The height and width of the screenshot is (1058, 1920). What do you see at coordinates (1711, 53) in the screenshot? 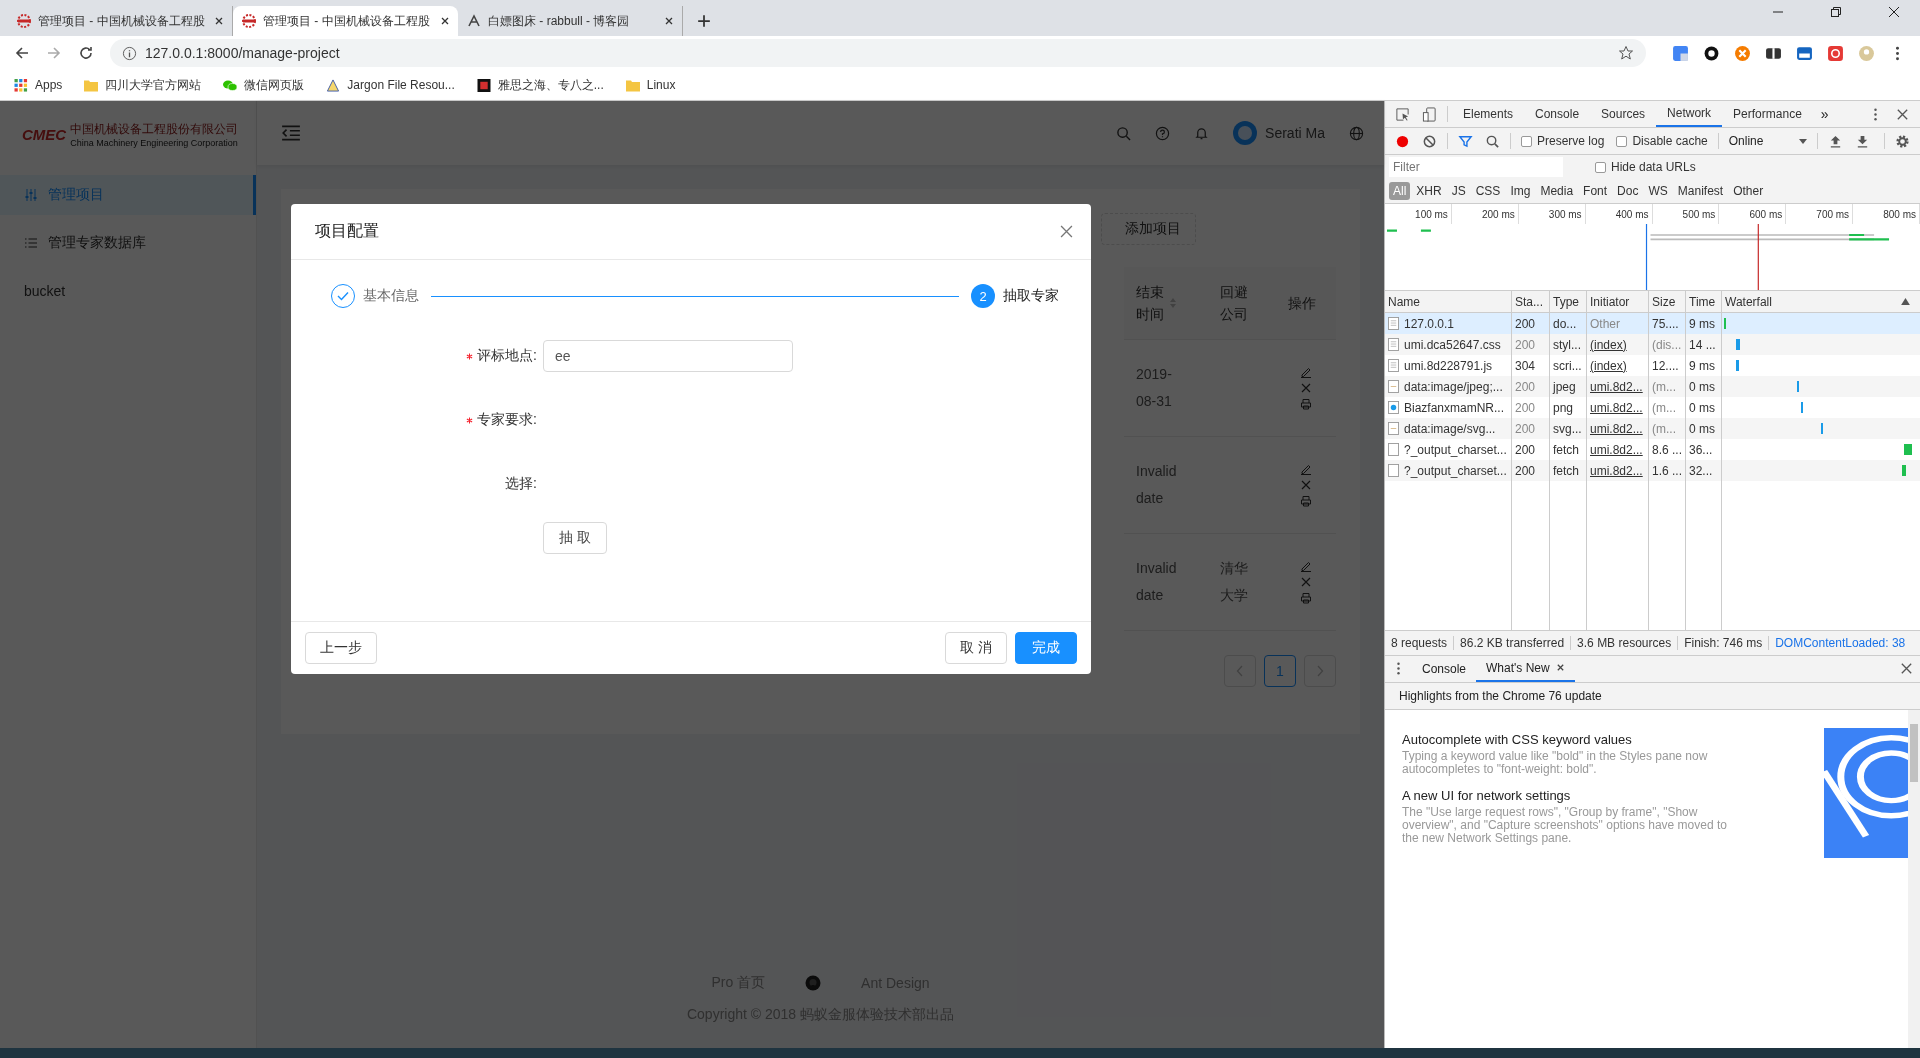
I see `ring-icon` at bounding box center [1711, 53].